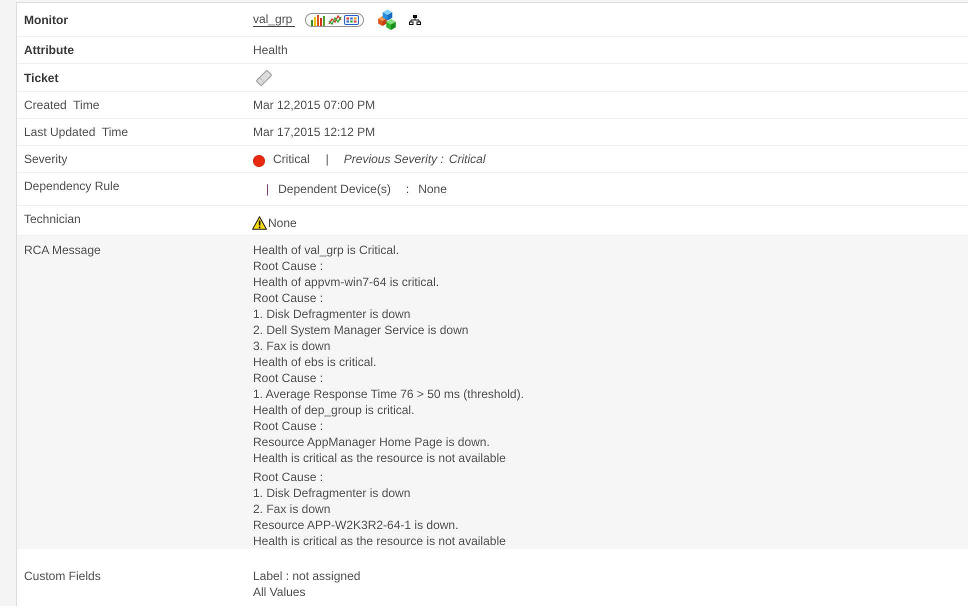  What do you see at coordinates (62, 105) in the screenshot?
I see `field-label: Created Time` at bounding box center [62, 105].